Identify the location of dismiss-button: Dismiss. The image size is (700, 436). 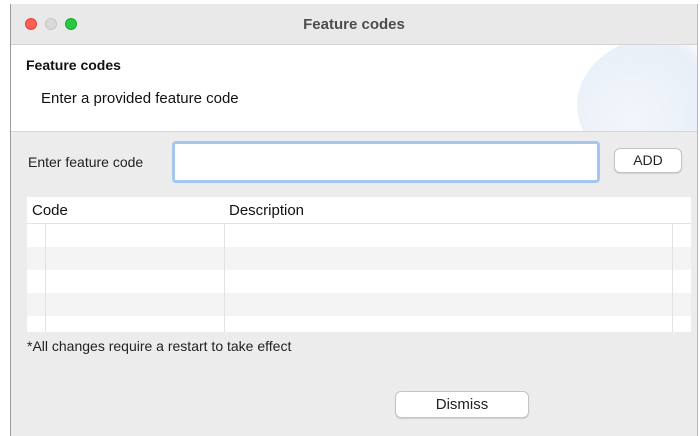
(462, 404).